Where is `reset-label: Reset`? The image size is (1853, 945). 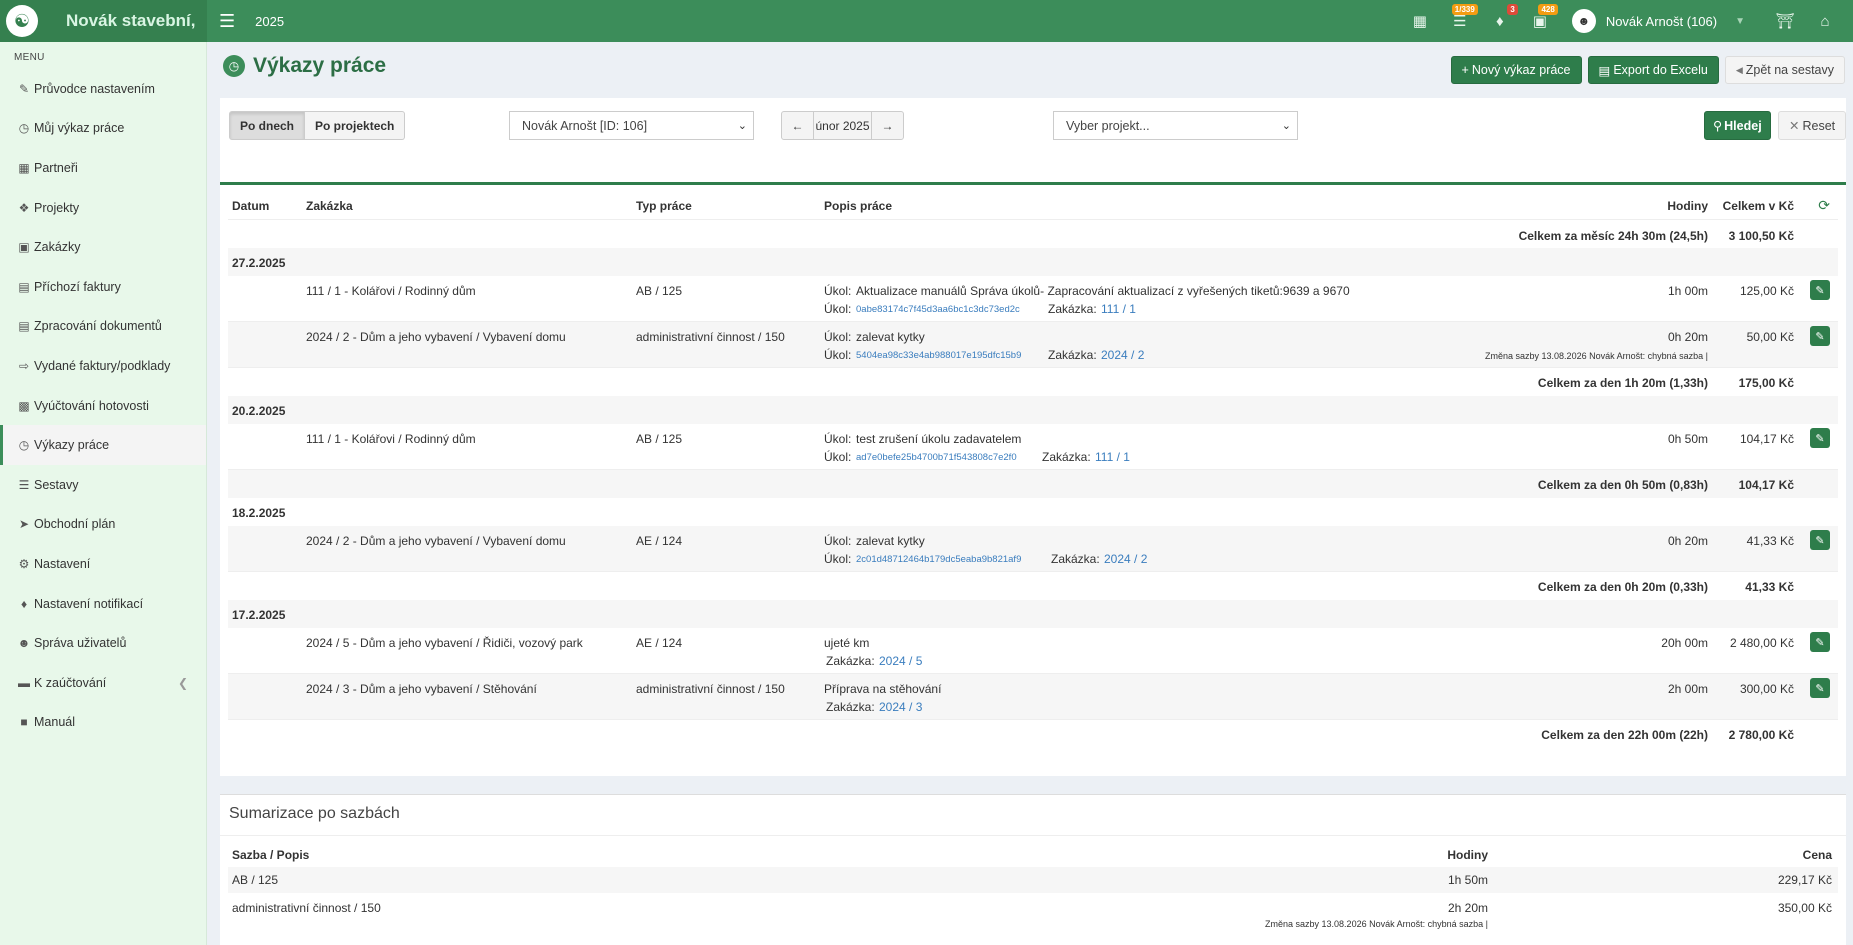
reset-label: Reset is located at coordinates (1819, 125).